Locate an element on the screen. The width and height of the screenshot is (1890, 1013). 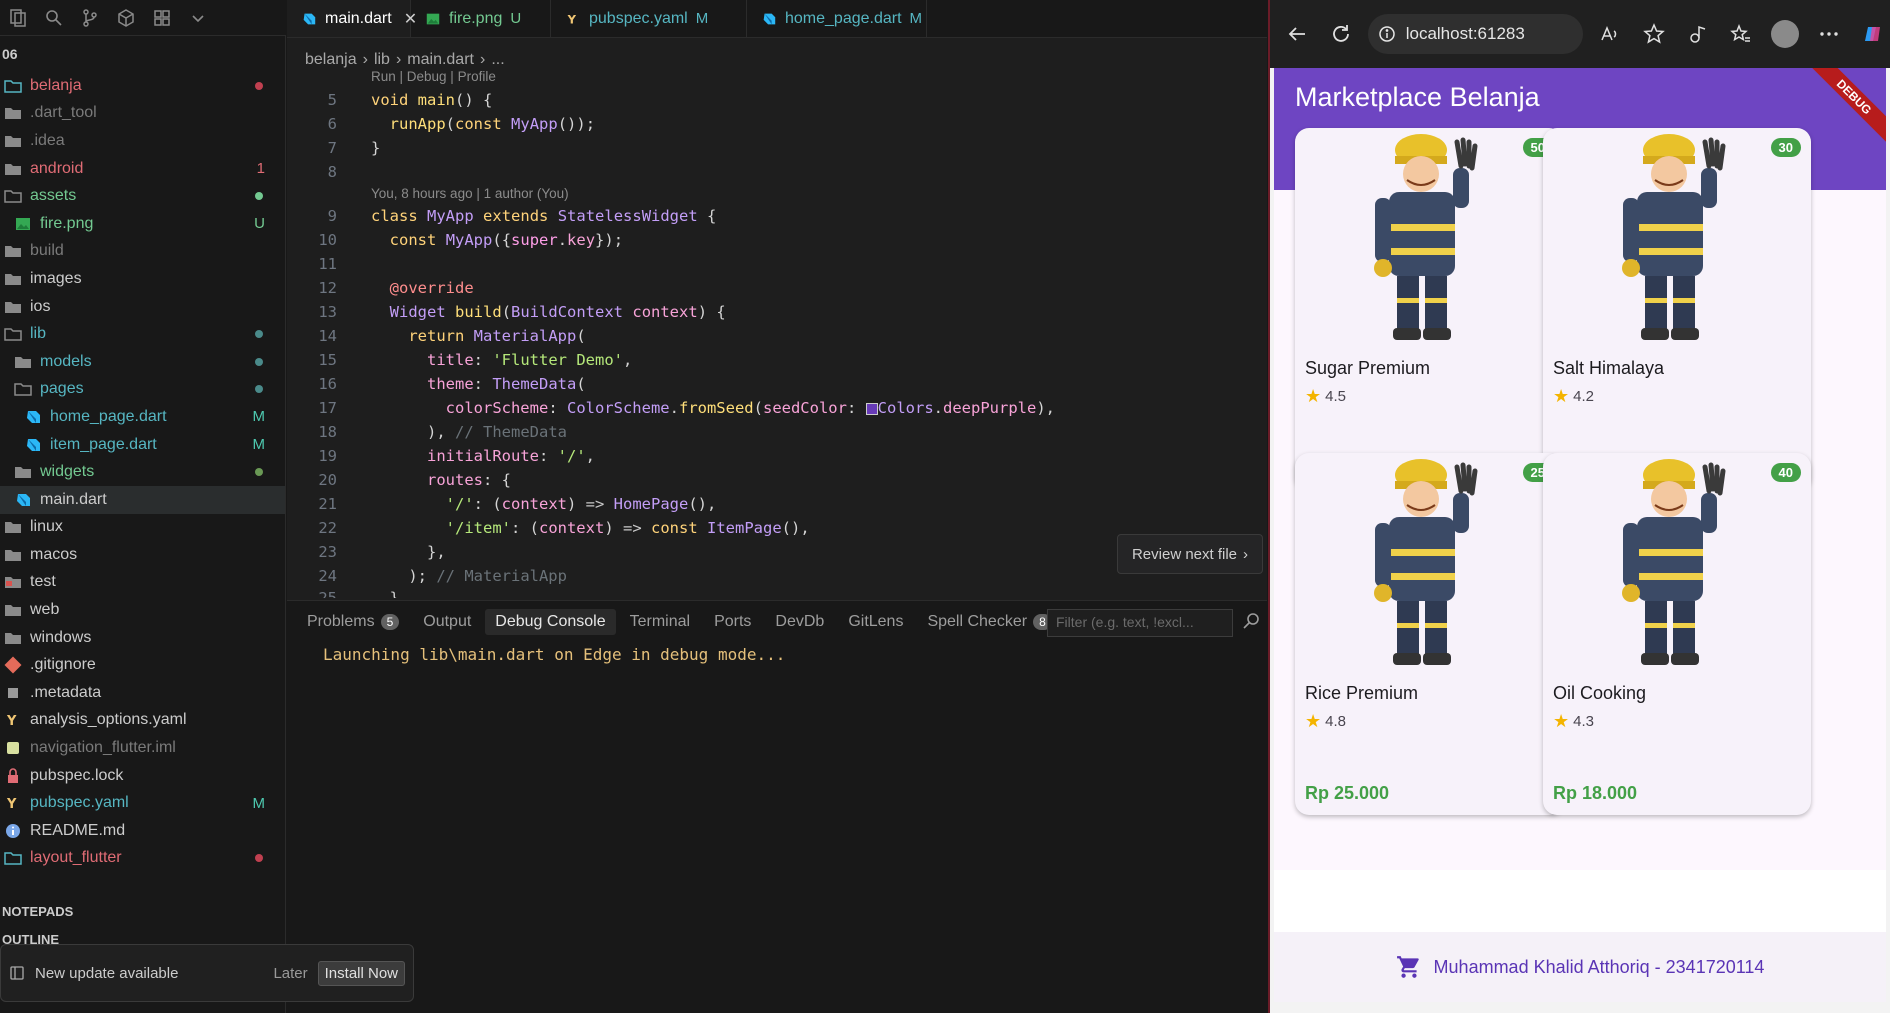
explorer-icon is located at coordinates (18, 18).